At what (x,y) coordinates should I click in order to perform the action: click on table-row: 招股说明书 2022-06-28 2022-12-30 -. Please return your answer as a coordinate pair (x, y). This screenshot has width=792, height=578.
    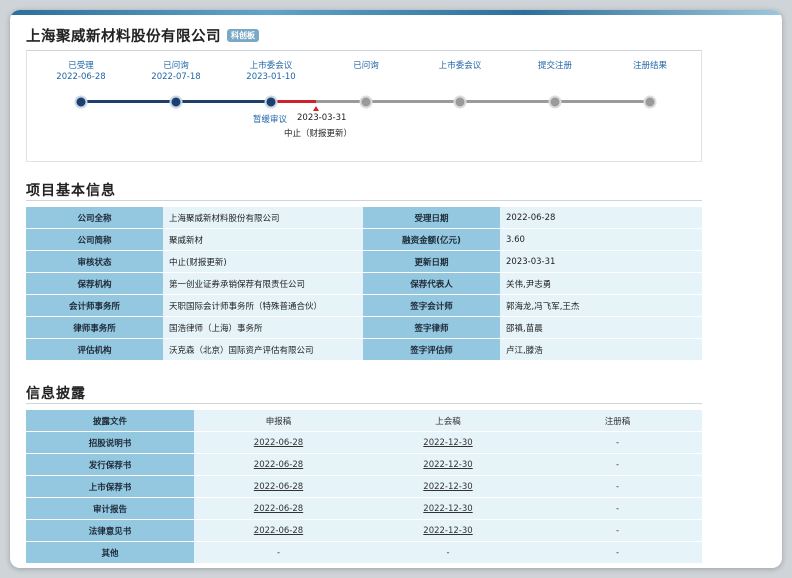
    Looking at the image, I should click on (364, 442).